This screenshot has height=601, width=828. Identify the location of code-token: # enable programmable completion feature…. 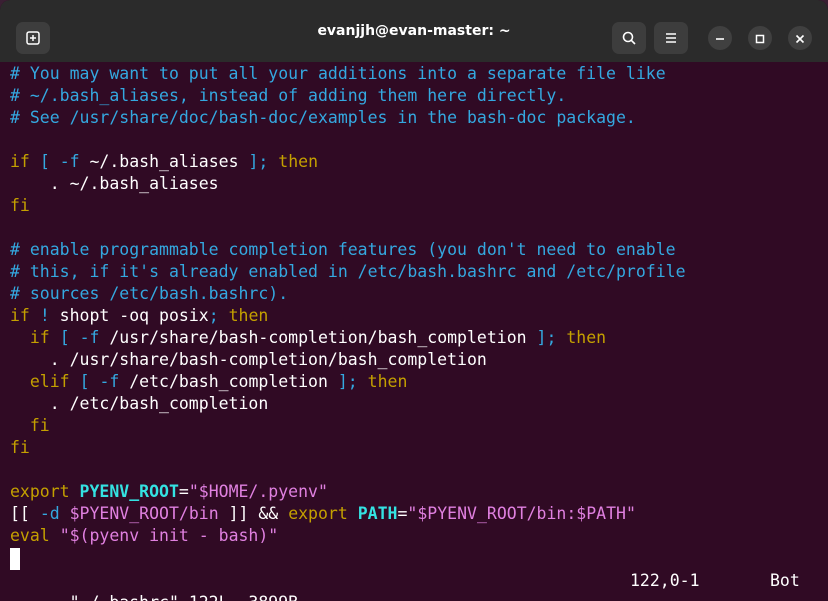
(343, 249).